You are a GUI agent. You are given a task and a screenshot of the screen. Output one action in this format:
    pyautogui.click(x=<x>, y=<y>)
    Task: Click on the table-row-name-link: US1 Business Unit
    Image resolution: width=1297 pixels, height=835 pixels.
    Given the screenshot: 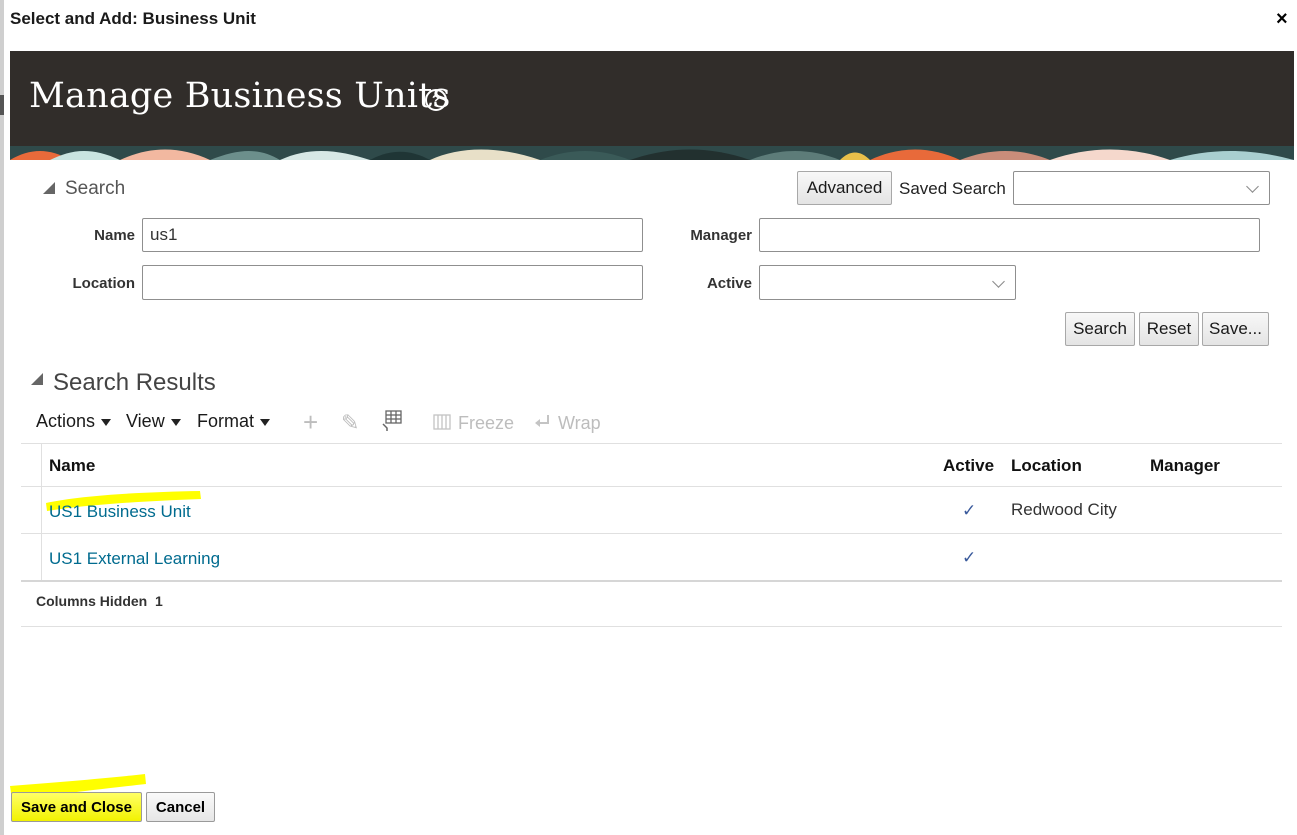 What is the action you would take?
    pyautogui.click(x=120, y=512)
    